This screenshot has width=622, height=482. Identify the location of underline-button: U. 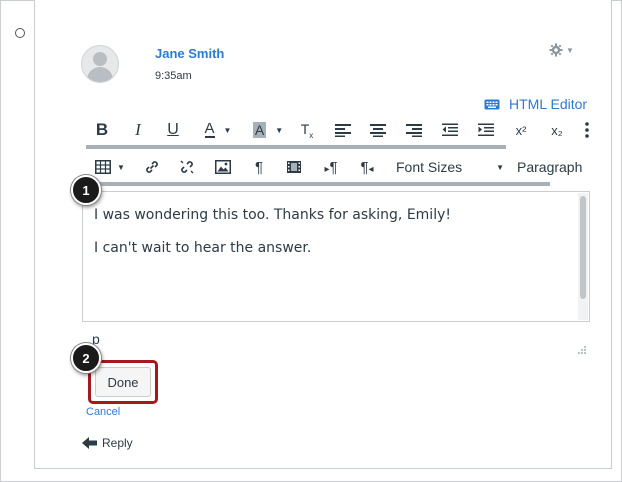
(173, 130).